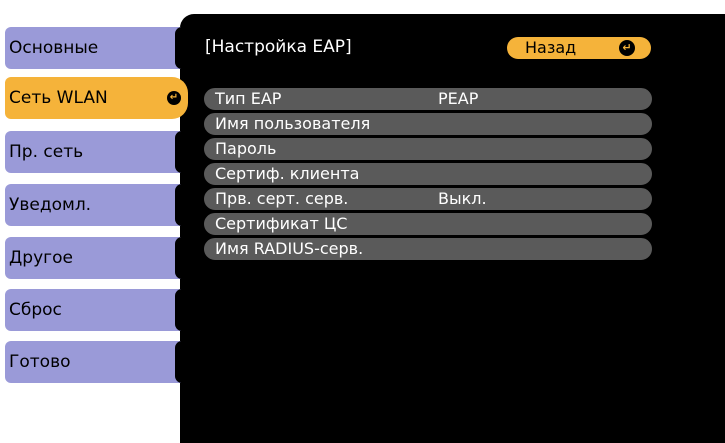 The height and width of the screenshot is (443, 725). I want to click on setting-label: Прв. серт. серв., so click(282, 198).